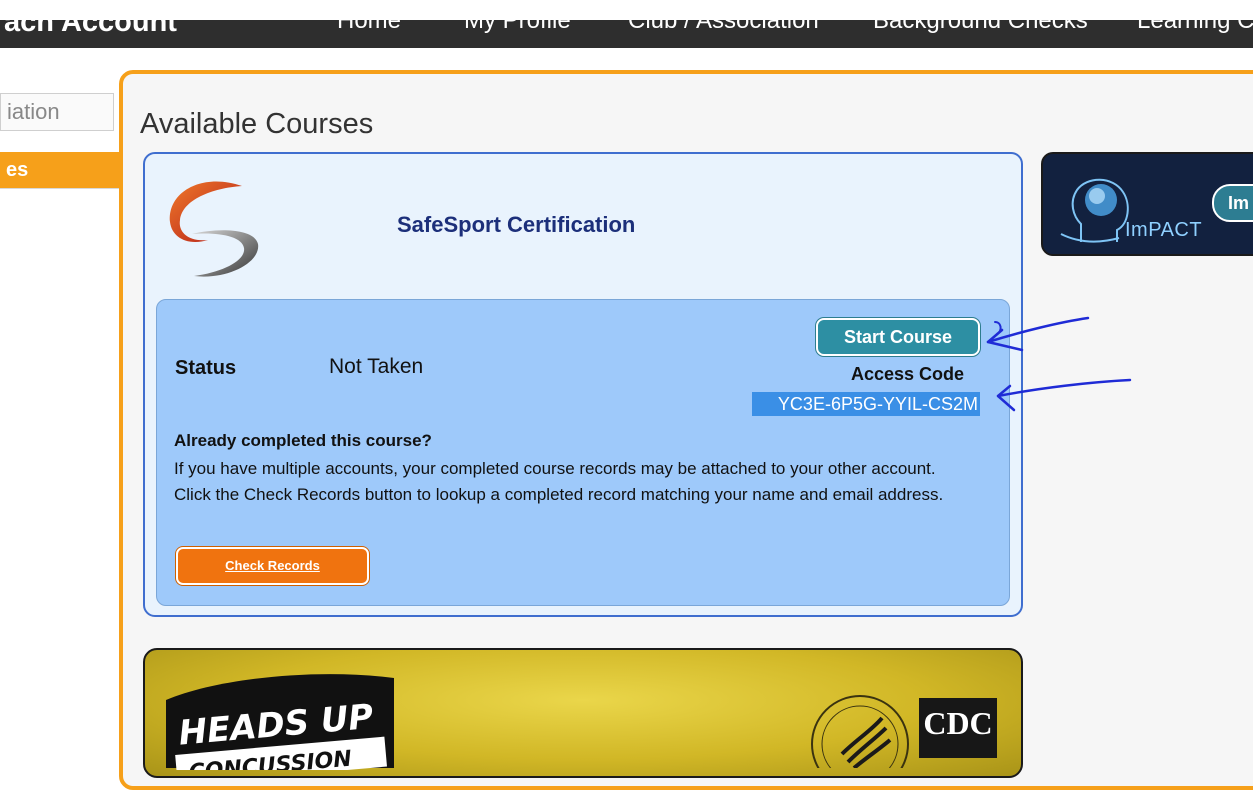  Describe the element at coordinates (1232, 203) in the screenshot. I see `impact-course-button: Im` at that location.